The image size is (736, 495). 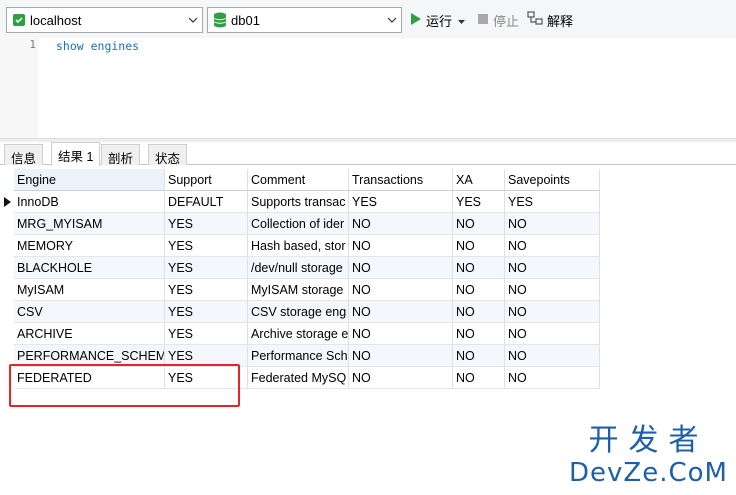 What do you see at coordinates (479, 180) in the screenshot?
I see `column-header-xa: XA` at bounding box center [479, 180].